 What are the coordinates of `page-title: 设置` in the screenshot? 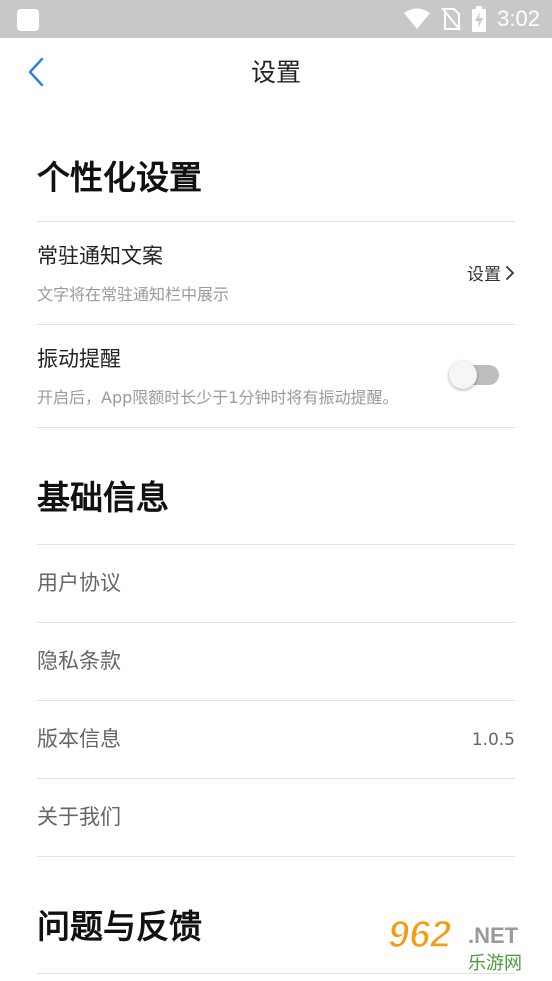 It's located at (275, 72).